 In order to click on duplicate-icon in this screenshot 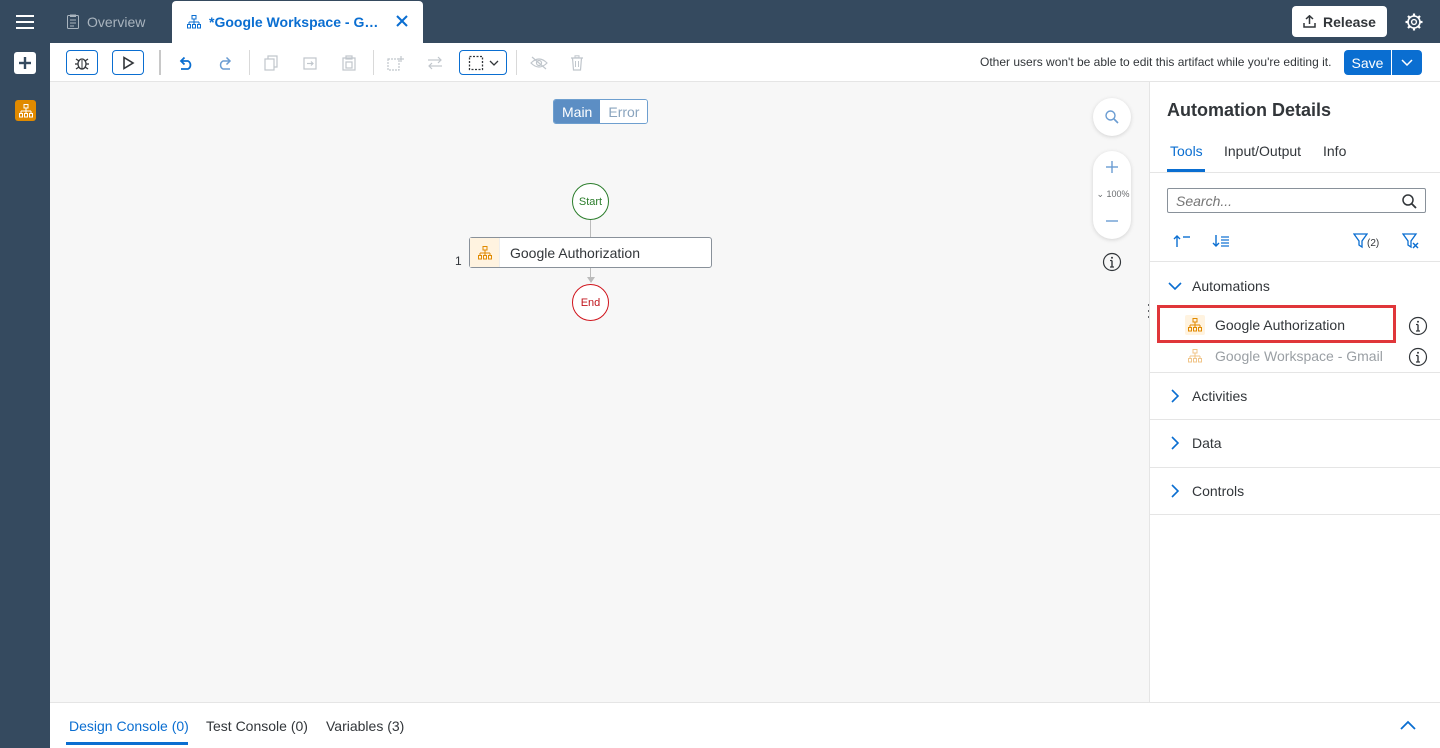, I will do `click(310, 62)`.